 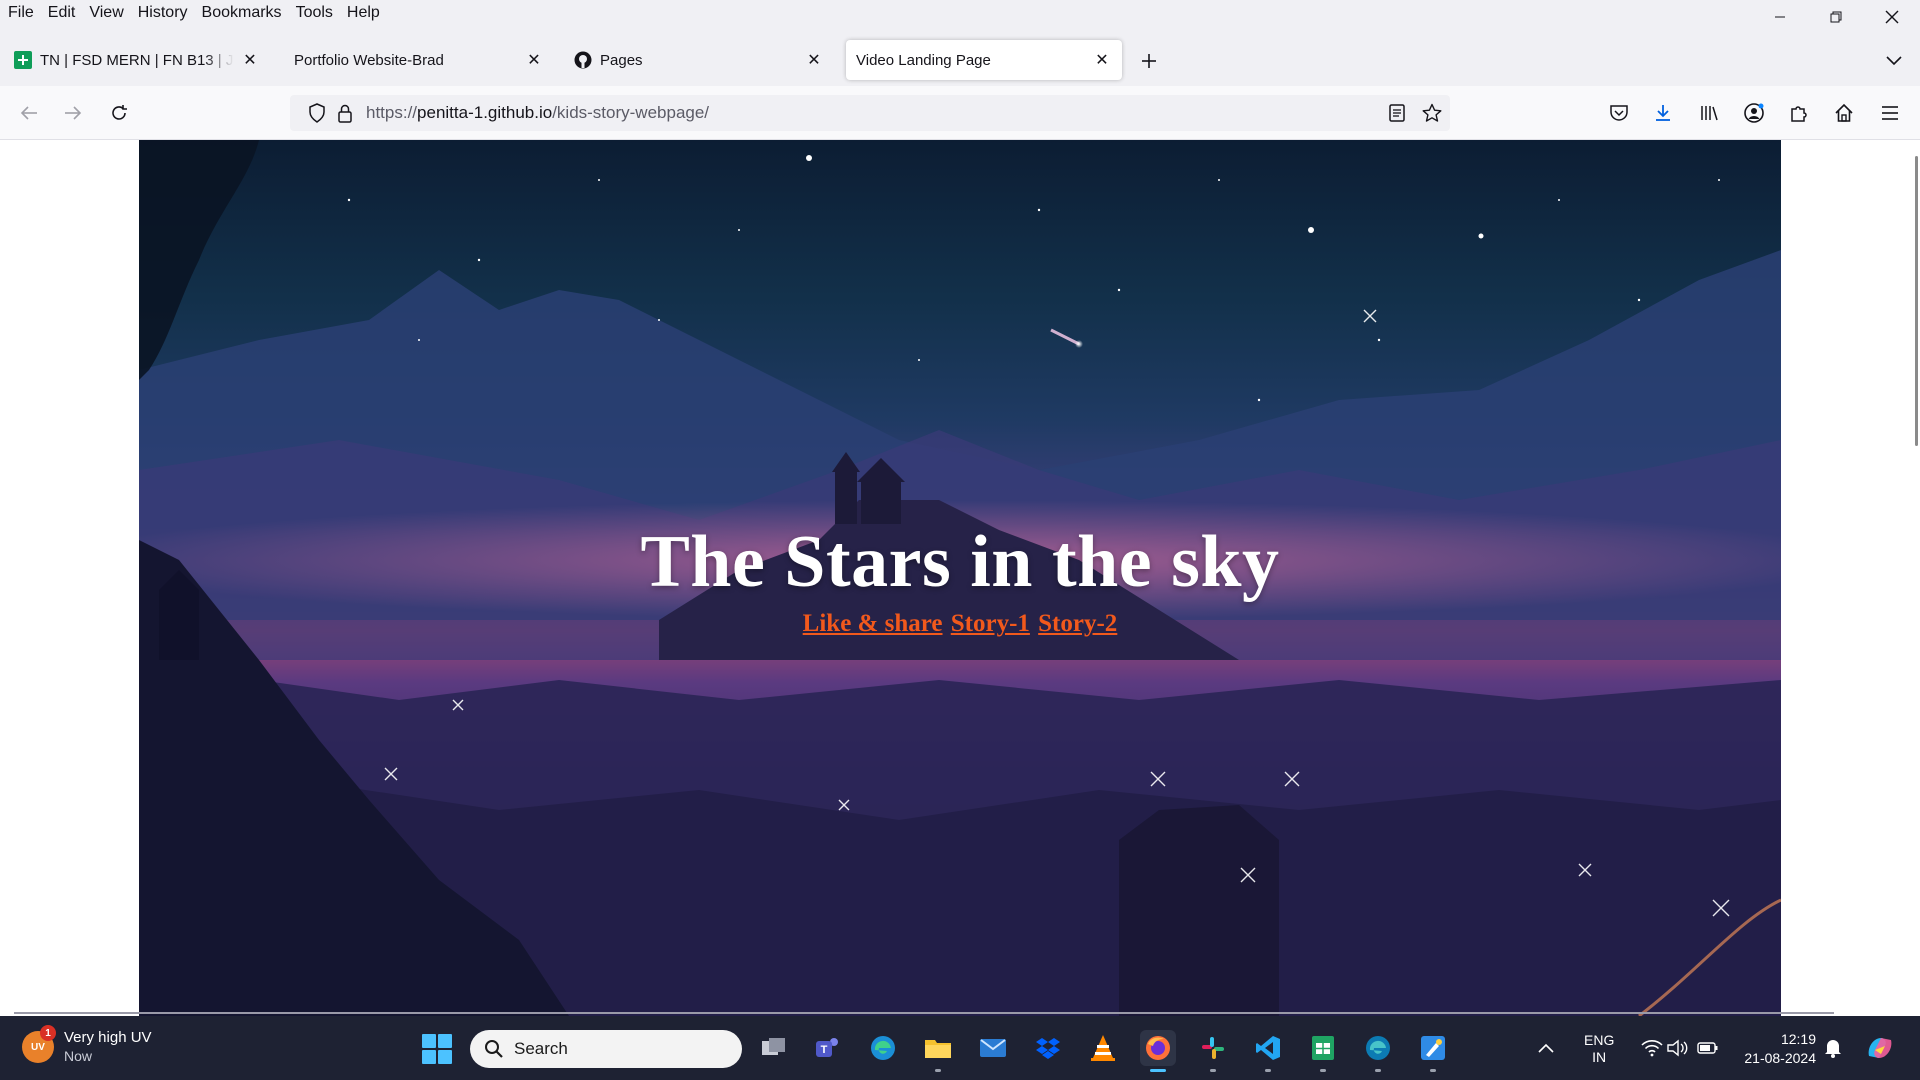 What do you see at coordinates (1158, 1051) in the screenshot?
I see `firefox-icon` at bounding box center [1158, 1051].